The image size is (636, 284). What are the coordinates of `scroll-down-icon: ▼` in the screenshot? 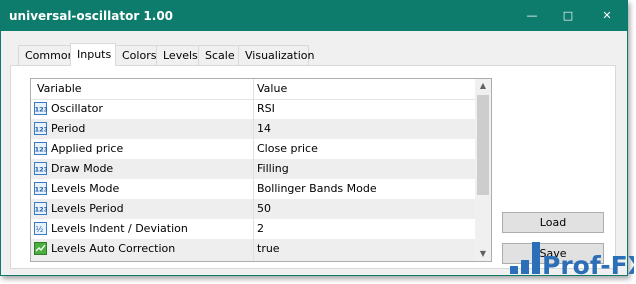 It's located at (483, 254).